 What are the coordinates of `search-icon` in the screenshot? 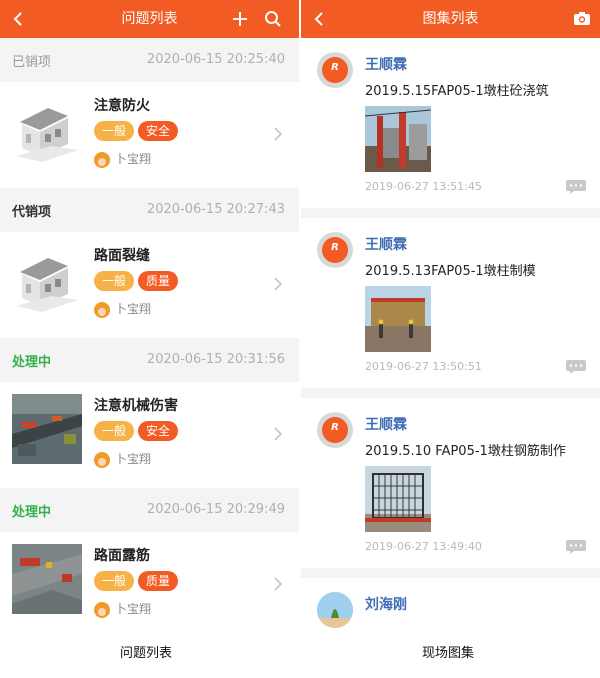 It's located at (273, 19).